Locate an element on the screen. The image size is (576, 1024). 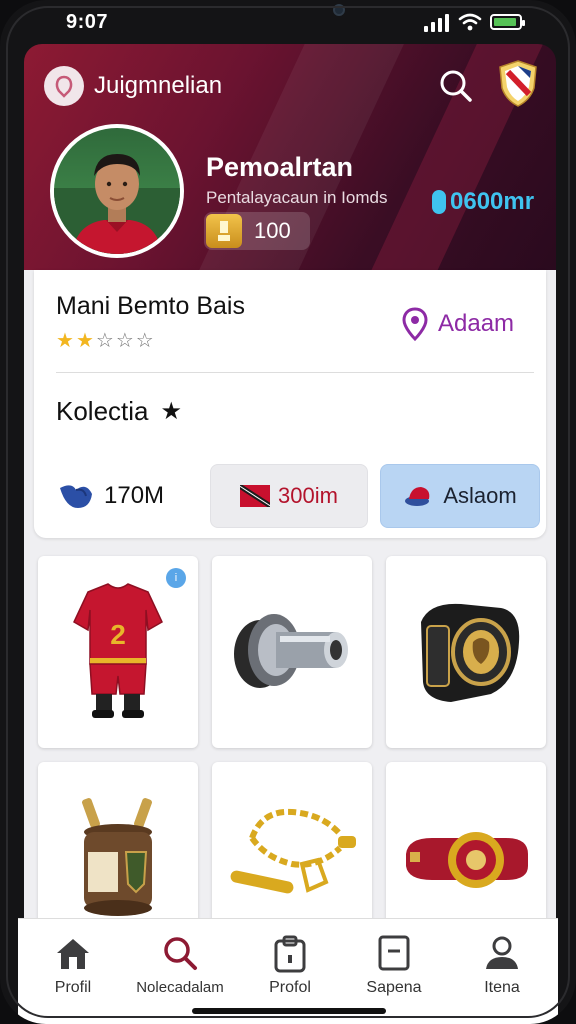
coins-balance: 0600mr is located at coordinates (483, 202).